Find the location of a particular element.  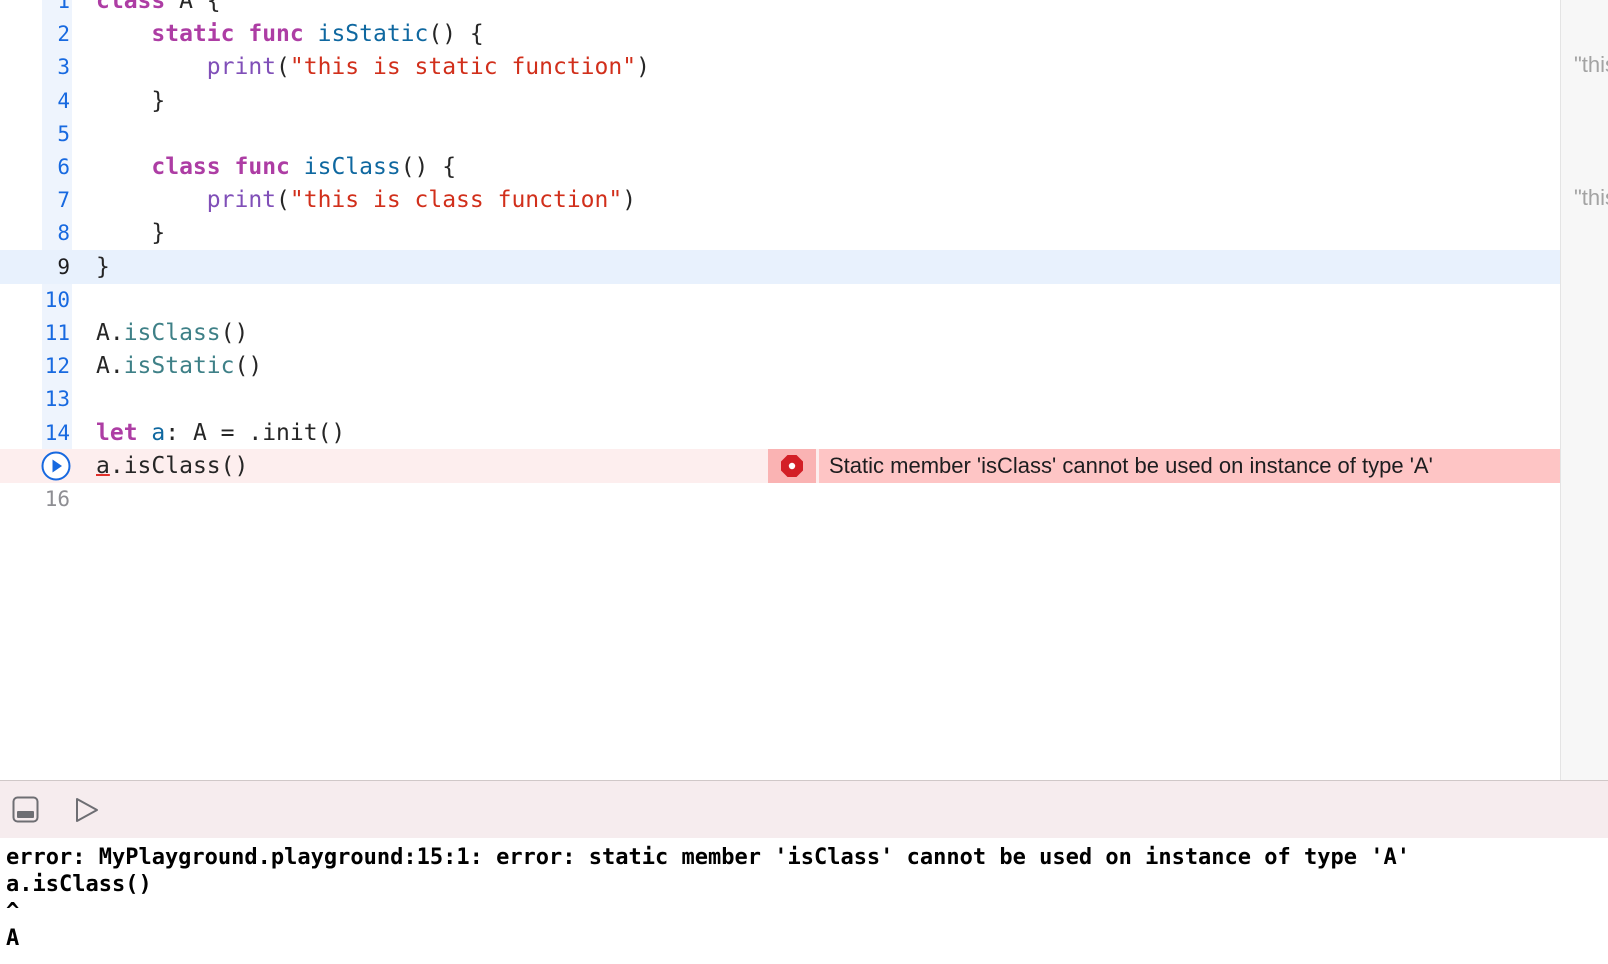

line-number: 7 is located at coordinates (63, 200).